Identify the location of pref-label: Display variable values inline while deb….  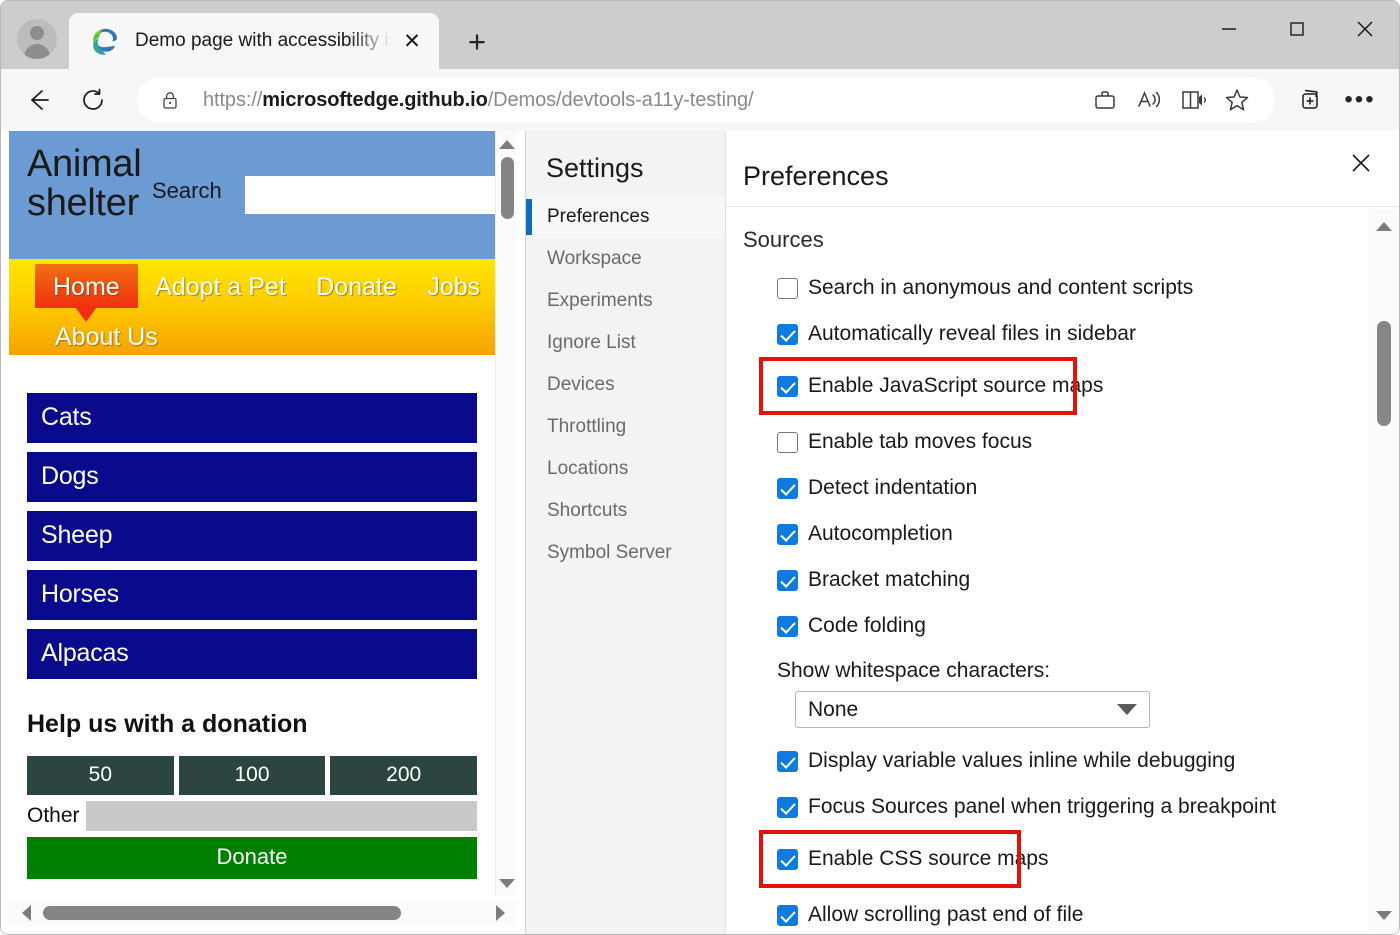
(1022, 760).